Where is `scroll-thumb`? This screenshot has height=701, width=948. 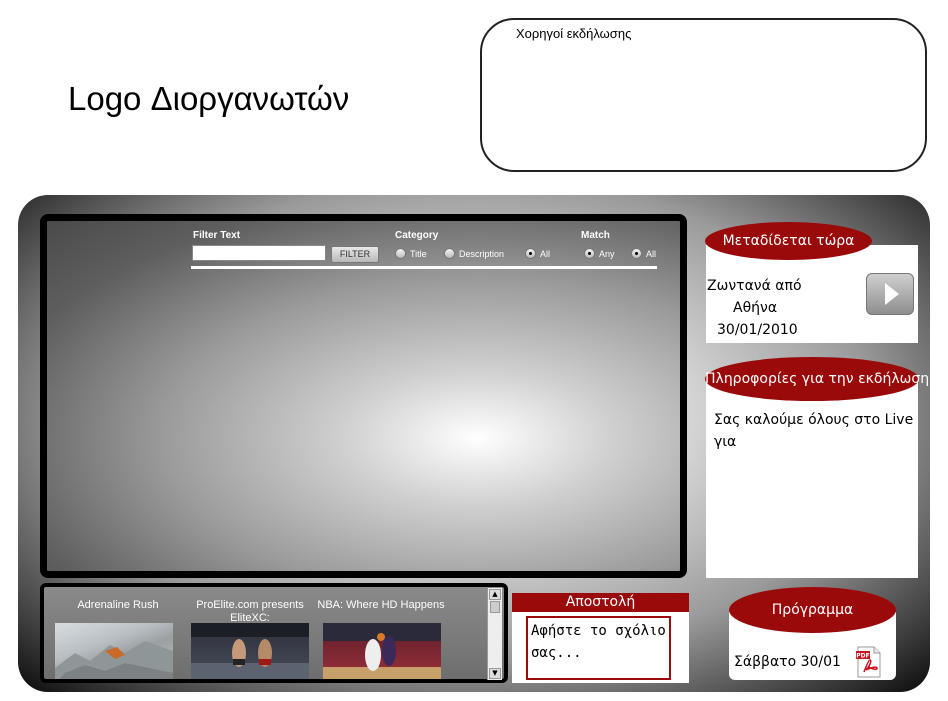
scroll-thumb is located at coordinates (495, 607).